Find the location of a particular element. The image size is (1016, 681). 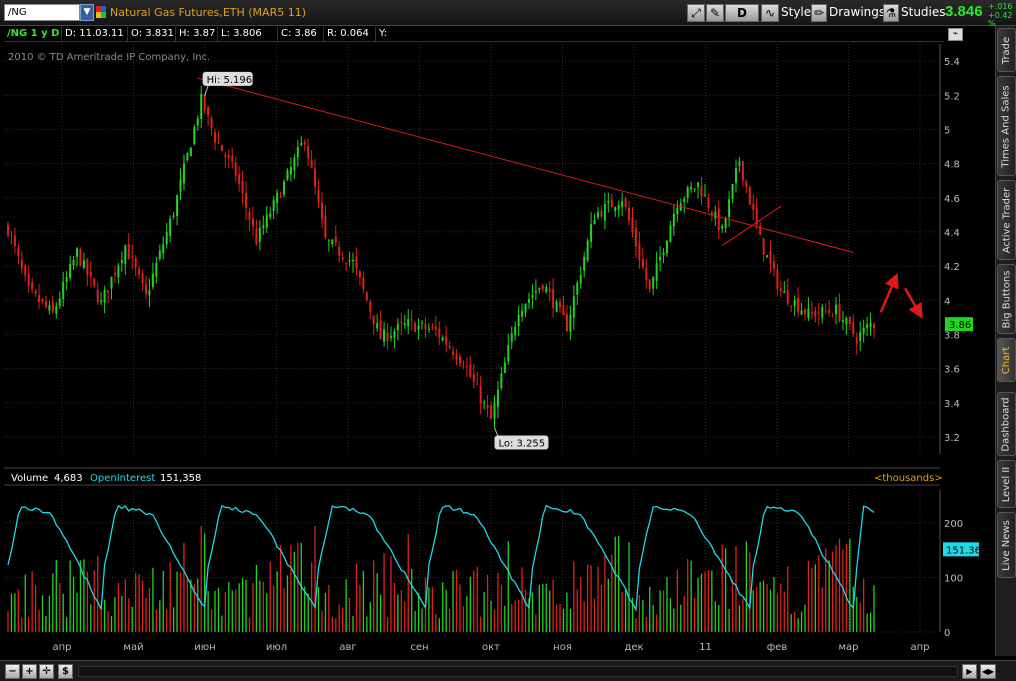

zoom-out-icon: − is located at coordinates (12, 671).